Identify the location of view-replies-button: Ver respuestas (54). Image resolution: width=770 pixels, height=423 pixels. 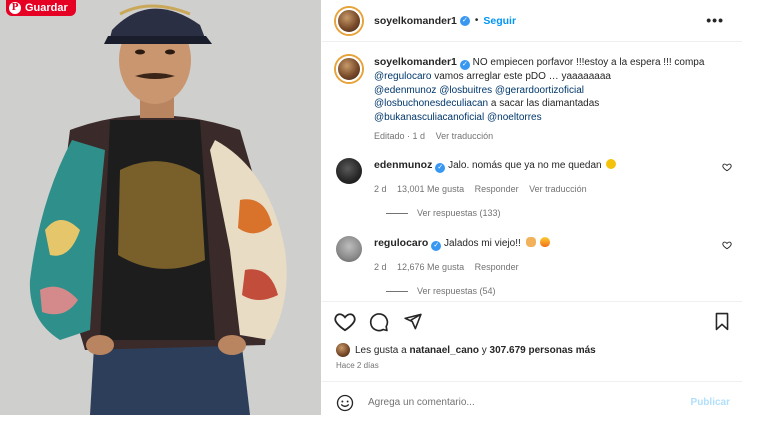
(441, 291).